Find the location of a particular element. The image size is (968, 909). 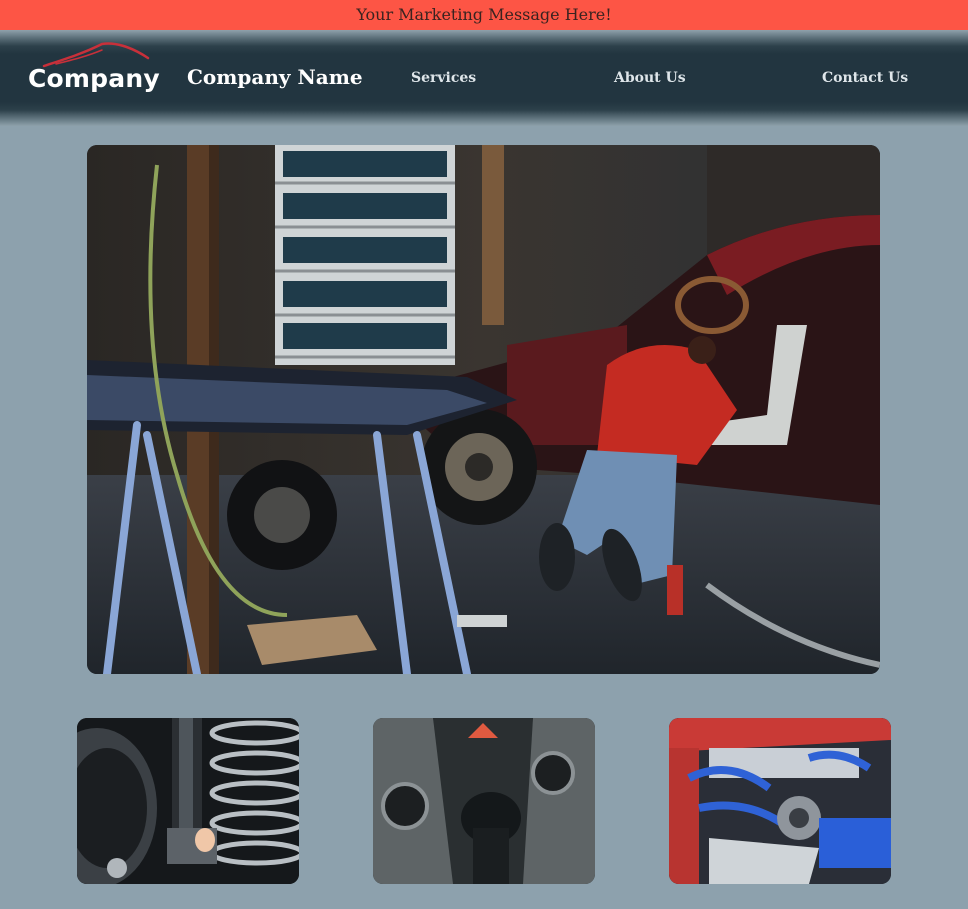

engine-bay-illustration is located at coordinates (780, 801).